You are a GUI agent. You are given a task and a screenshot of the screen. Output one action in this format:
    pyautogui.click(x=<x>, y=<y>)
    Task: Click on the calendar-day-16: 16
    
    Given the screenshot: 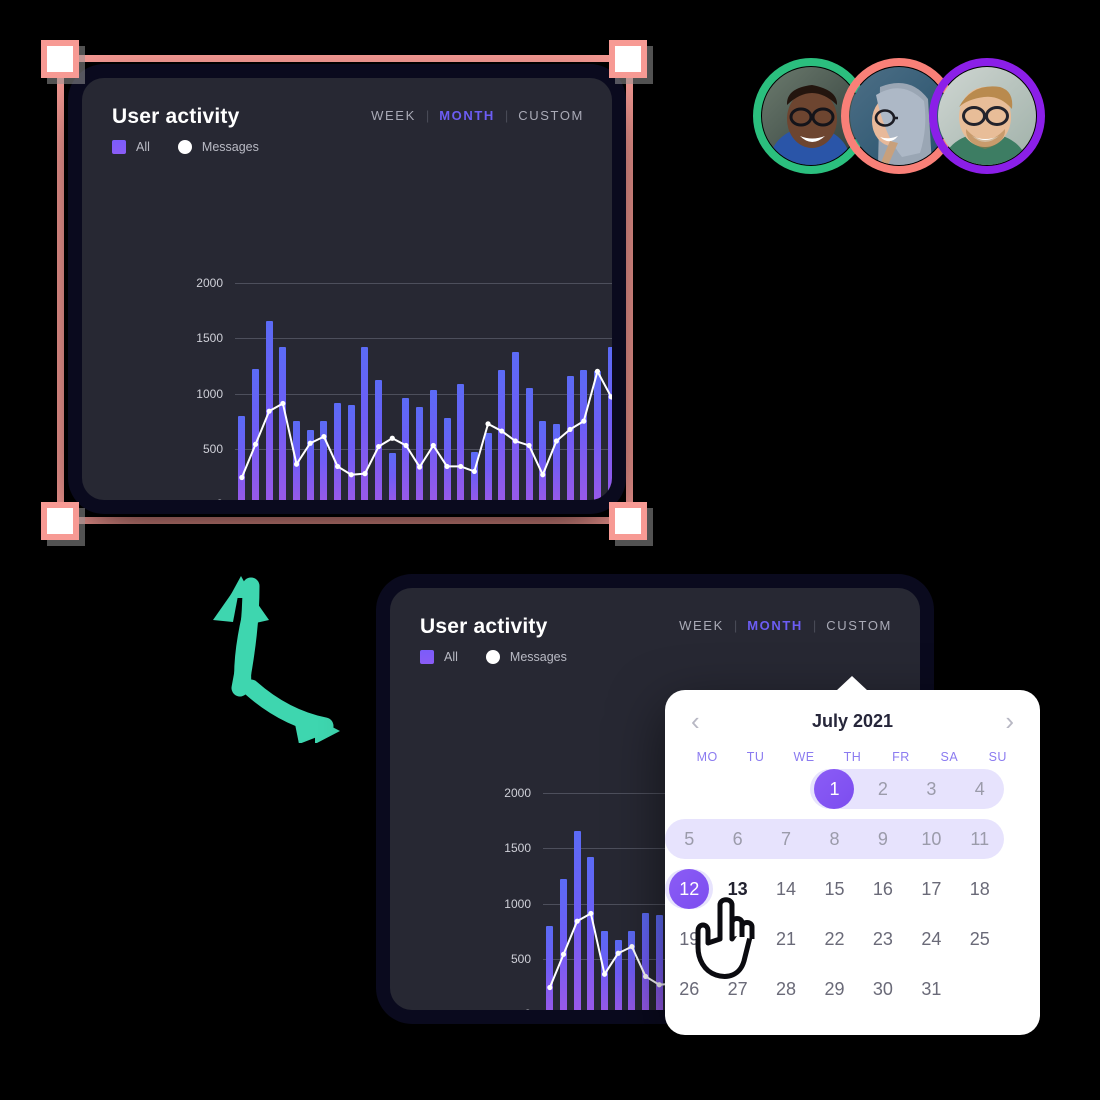 What is the action you would take?
    pyautogui.click(x=883, y=889)
    